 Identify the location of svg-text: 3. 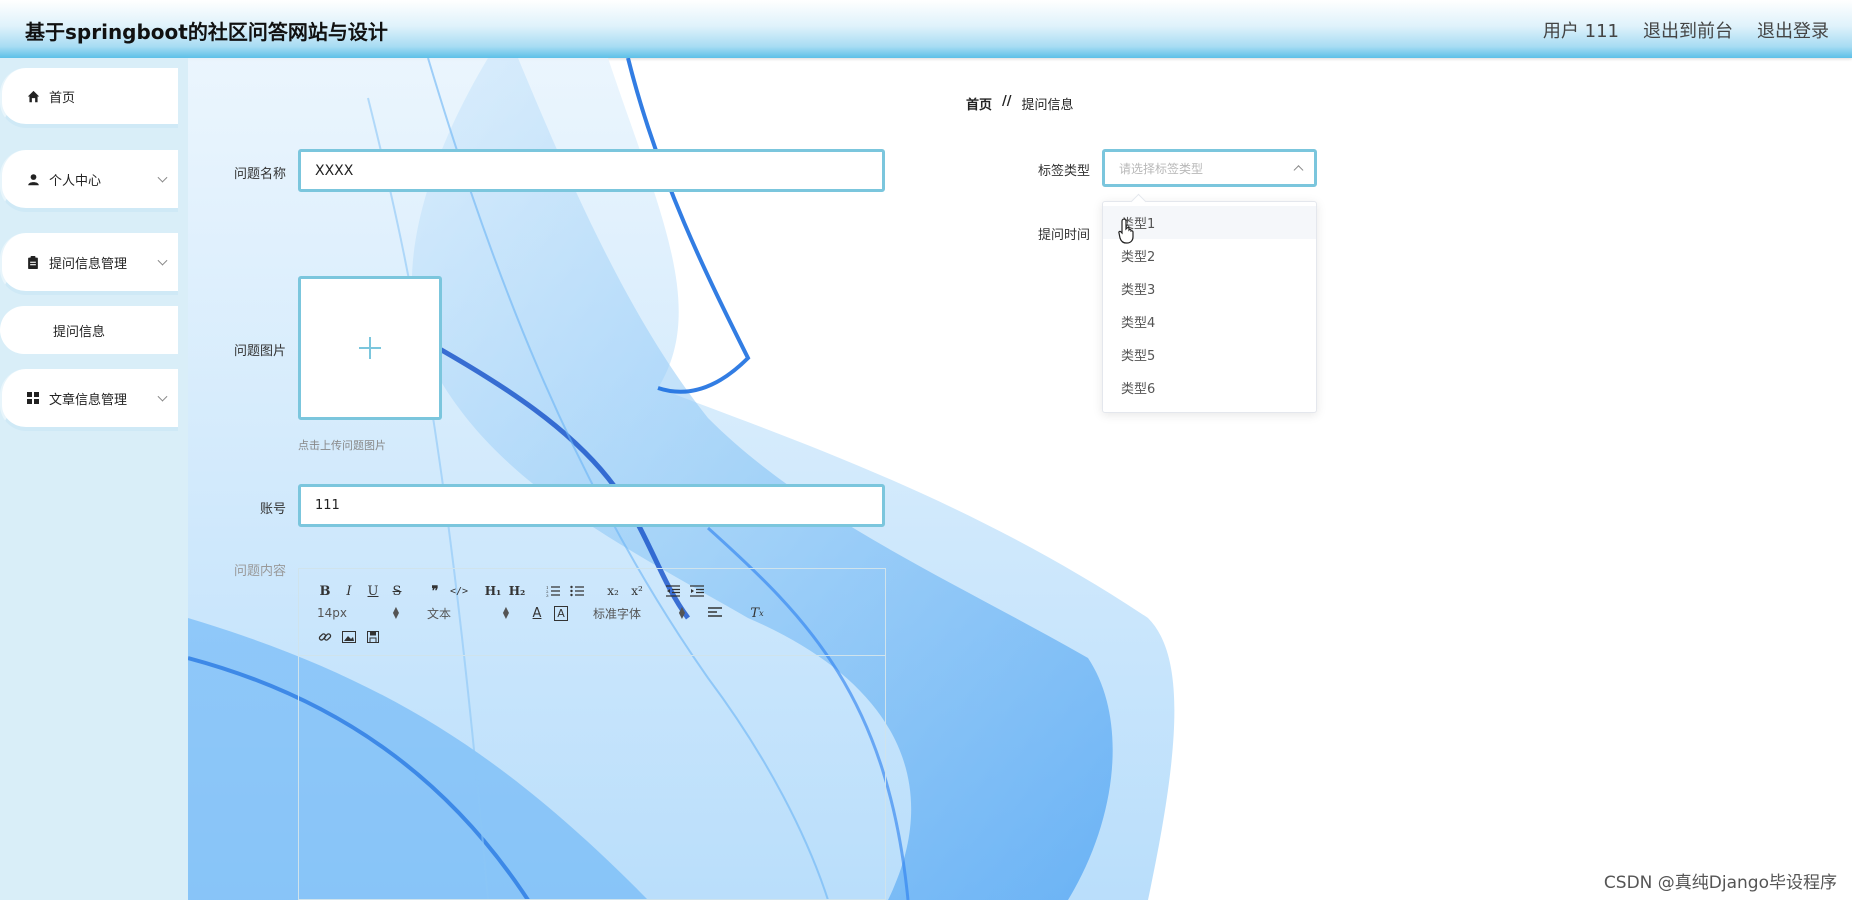
(547, 595).